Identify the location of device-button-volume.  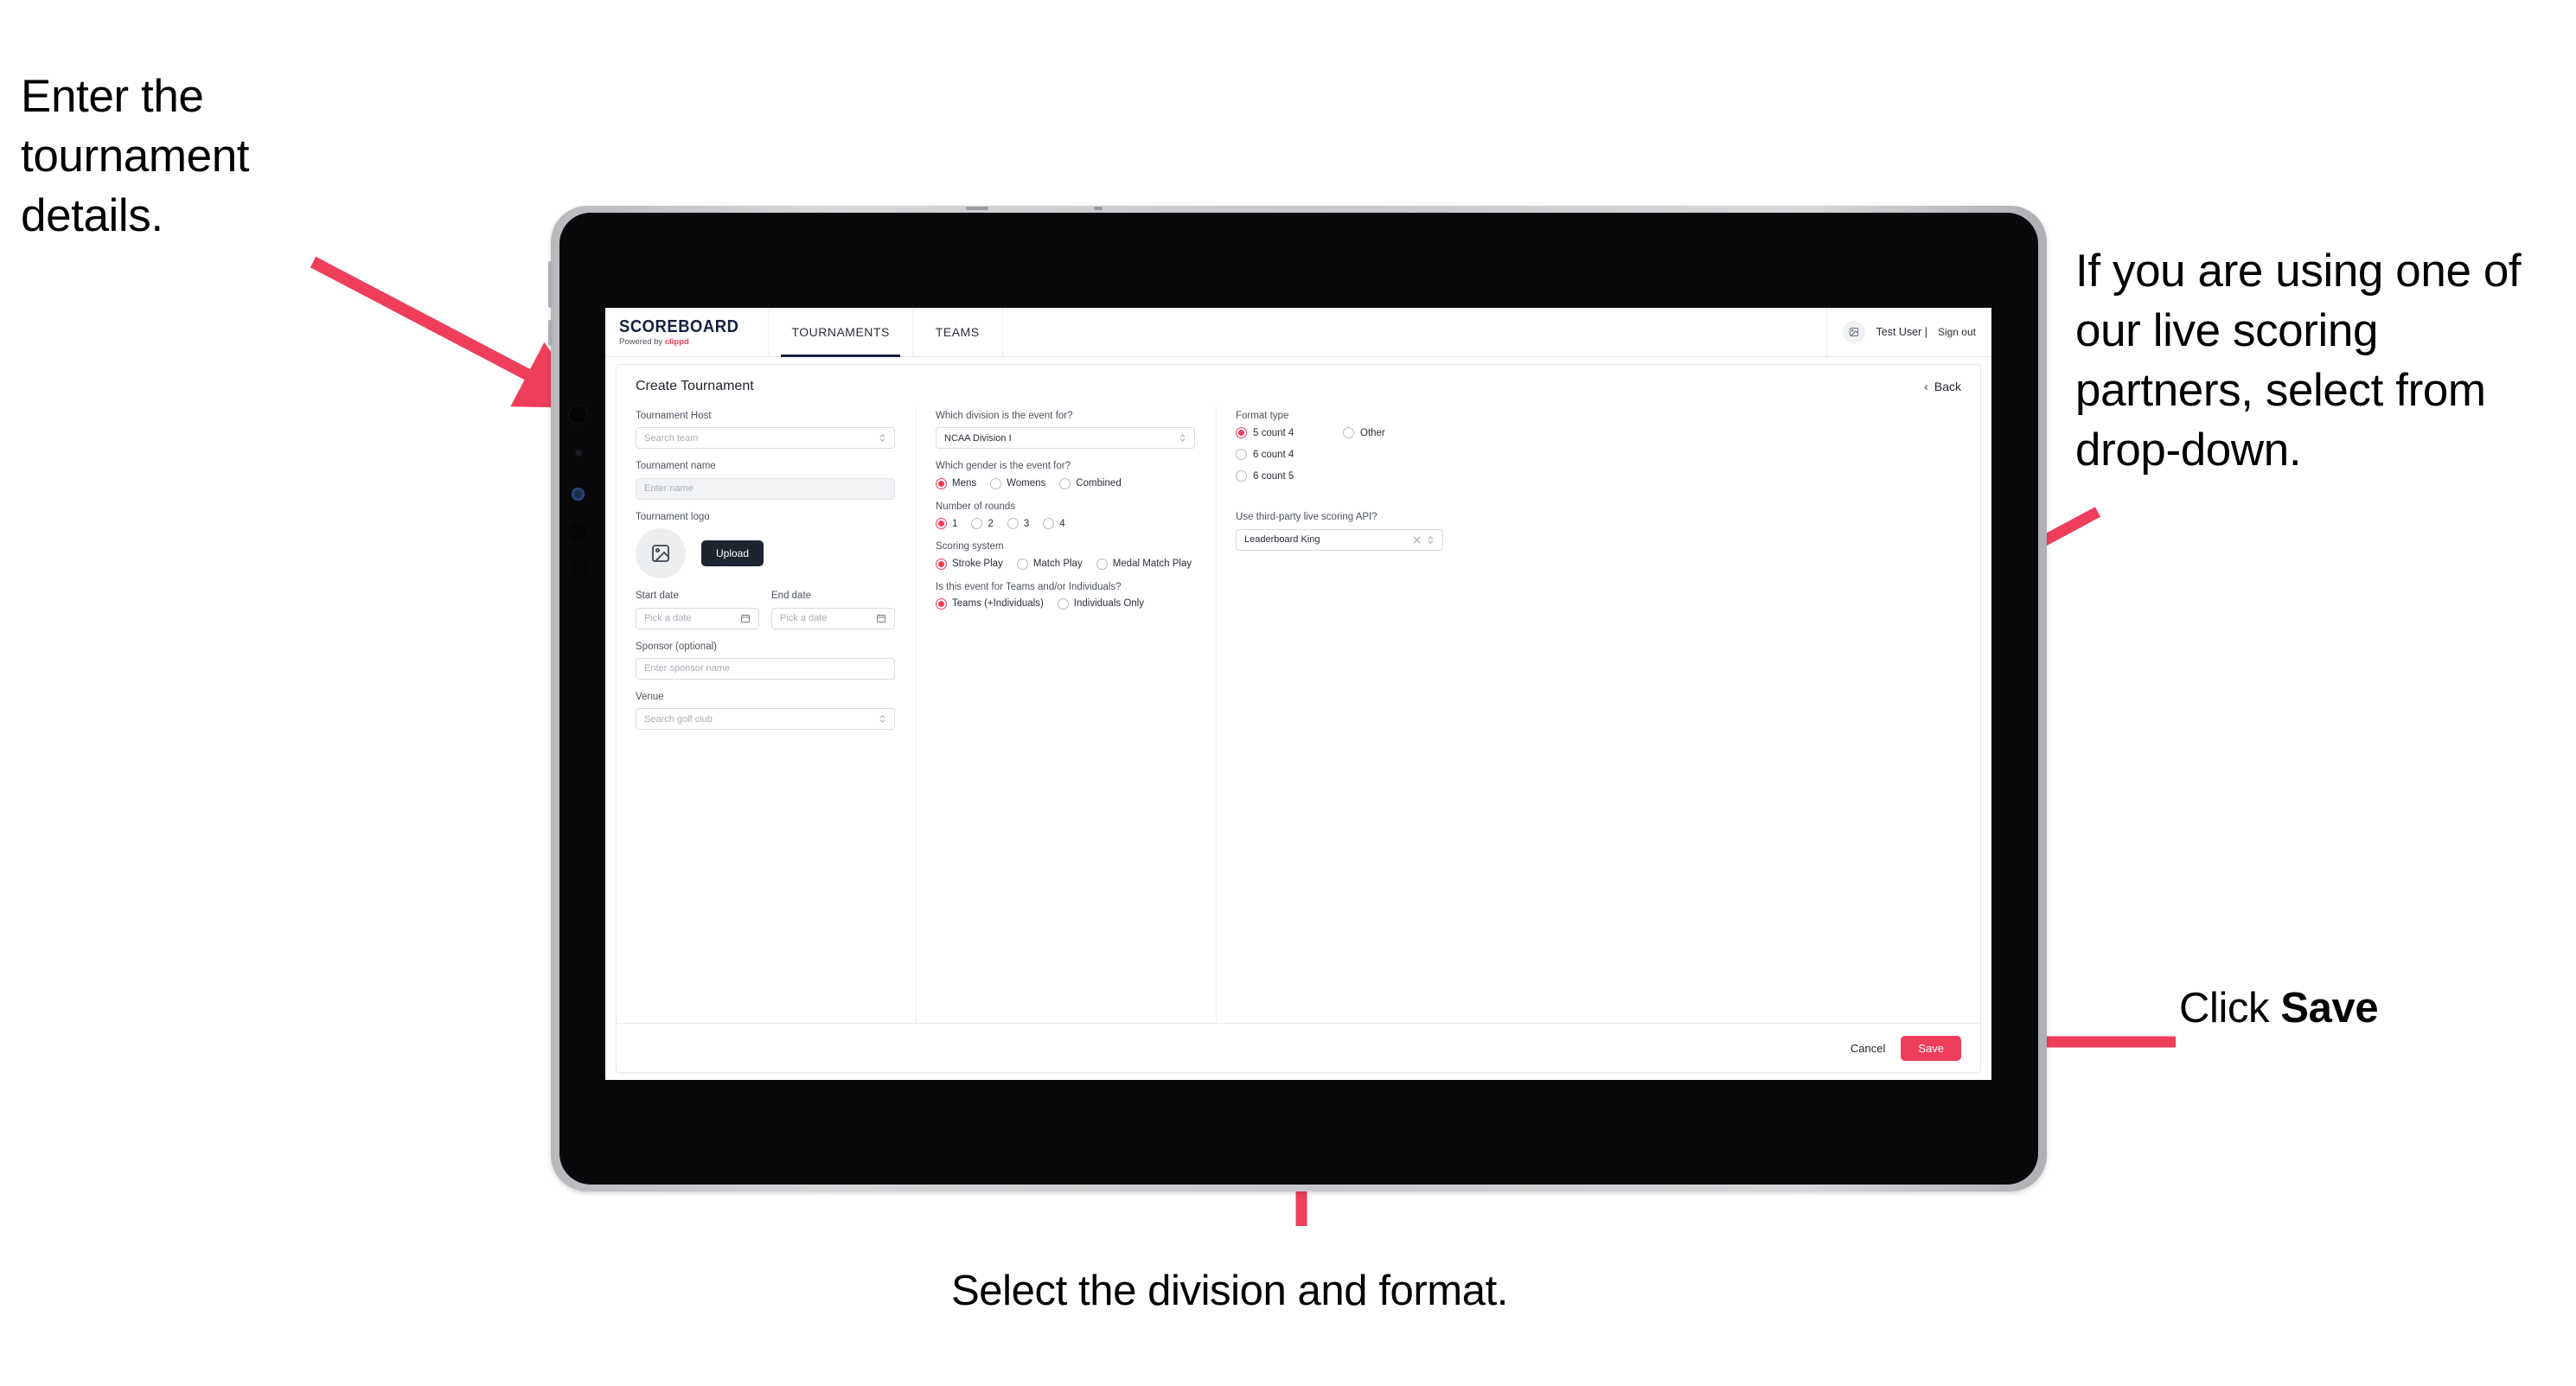
(551, 284).